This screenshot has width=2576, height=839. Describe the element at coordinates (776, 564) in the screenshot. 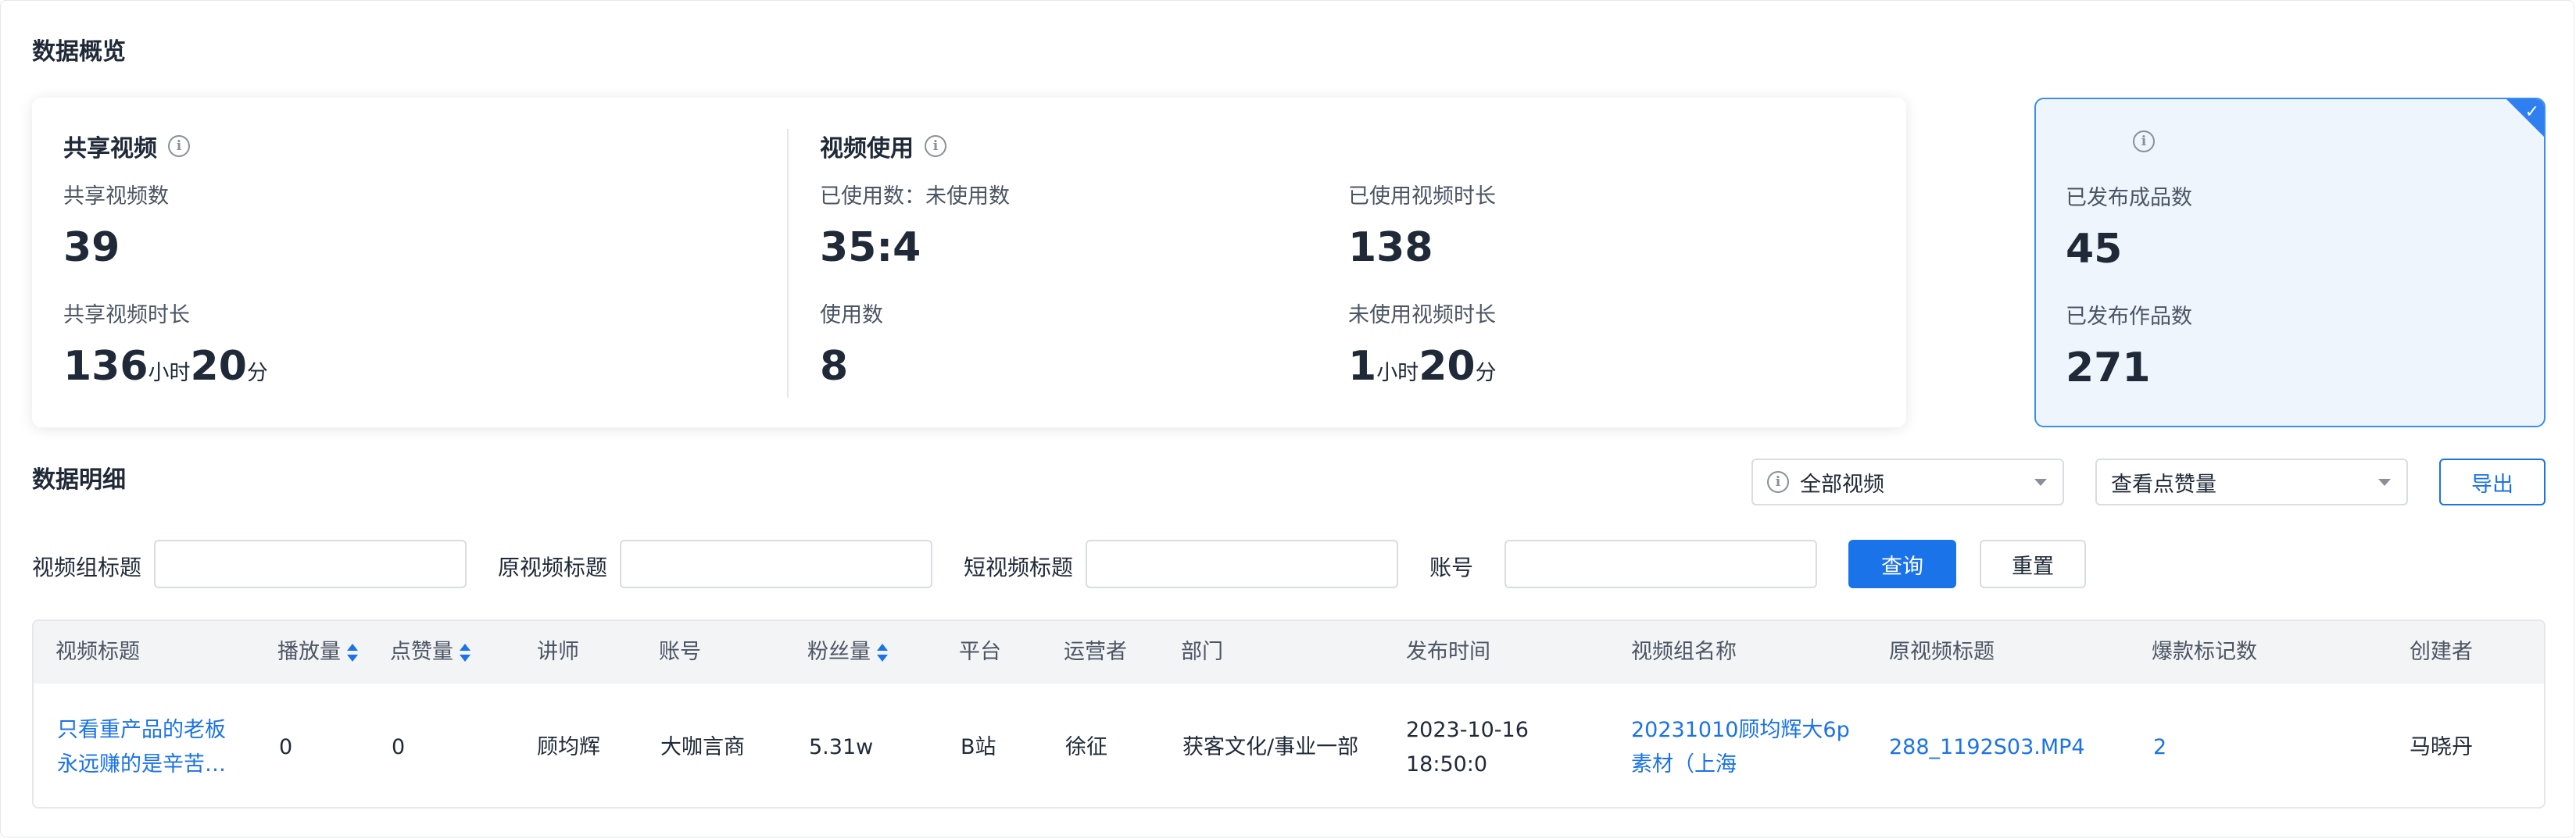

I see `original-title-input` at that location.